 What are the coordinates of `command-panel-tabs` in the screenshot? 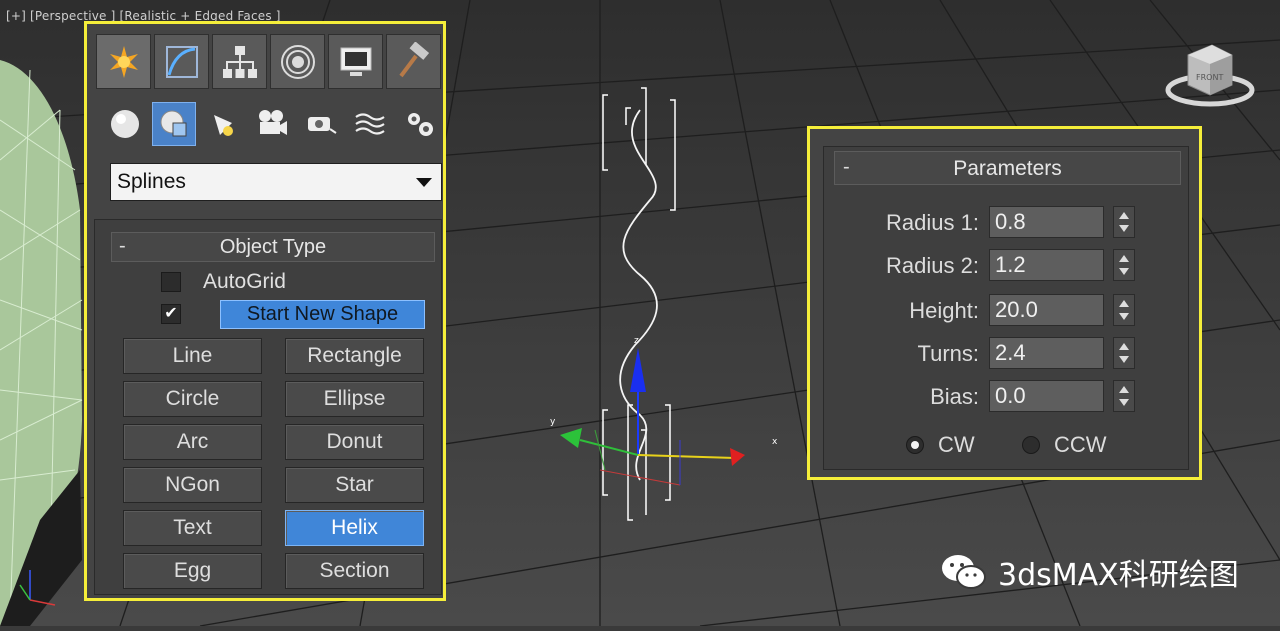 It's located at (268, 62).